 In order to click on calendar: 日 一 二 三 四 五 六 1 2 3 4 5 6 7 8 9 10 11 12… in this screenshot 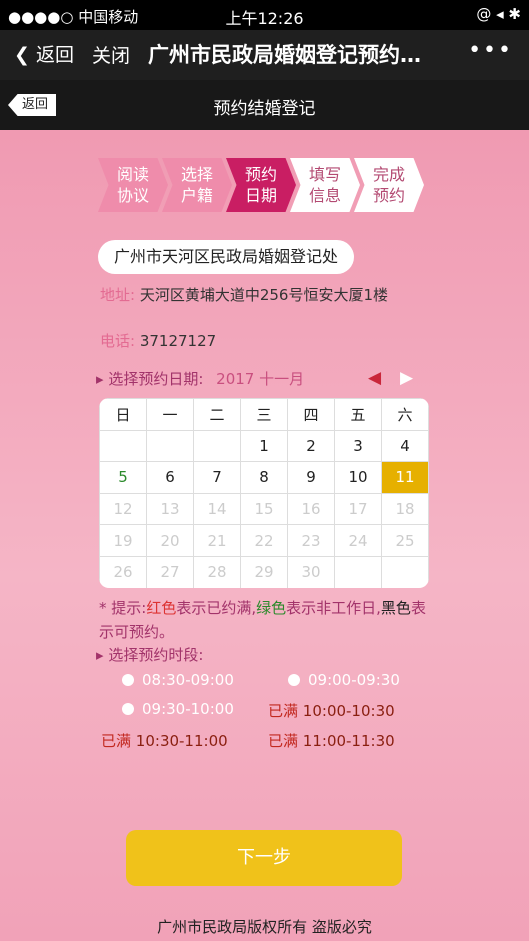, I will do `click(264, 493)`.